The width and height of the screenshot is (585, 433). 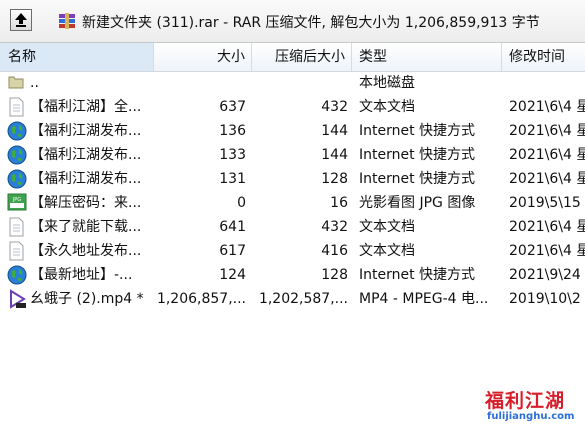 What do you see at coordinates (525, 401) in the screenshot?
I see `watermark-logo-text: 福利江湖` at bounding box center [525, 401].